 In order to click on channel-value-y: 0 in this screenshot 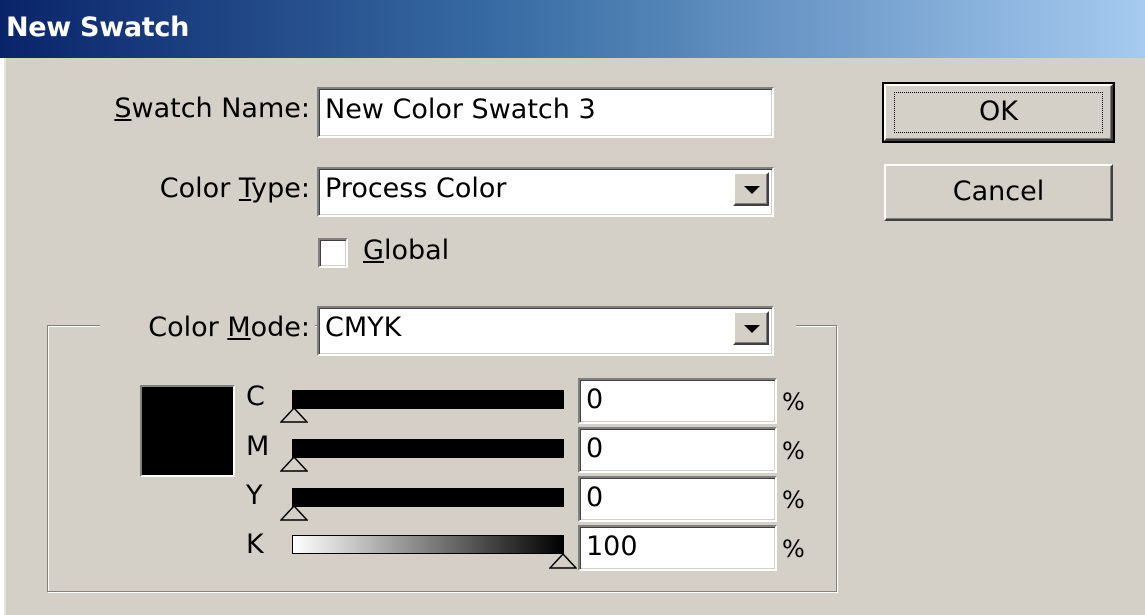, I will do `click(595, 497)`.